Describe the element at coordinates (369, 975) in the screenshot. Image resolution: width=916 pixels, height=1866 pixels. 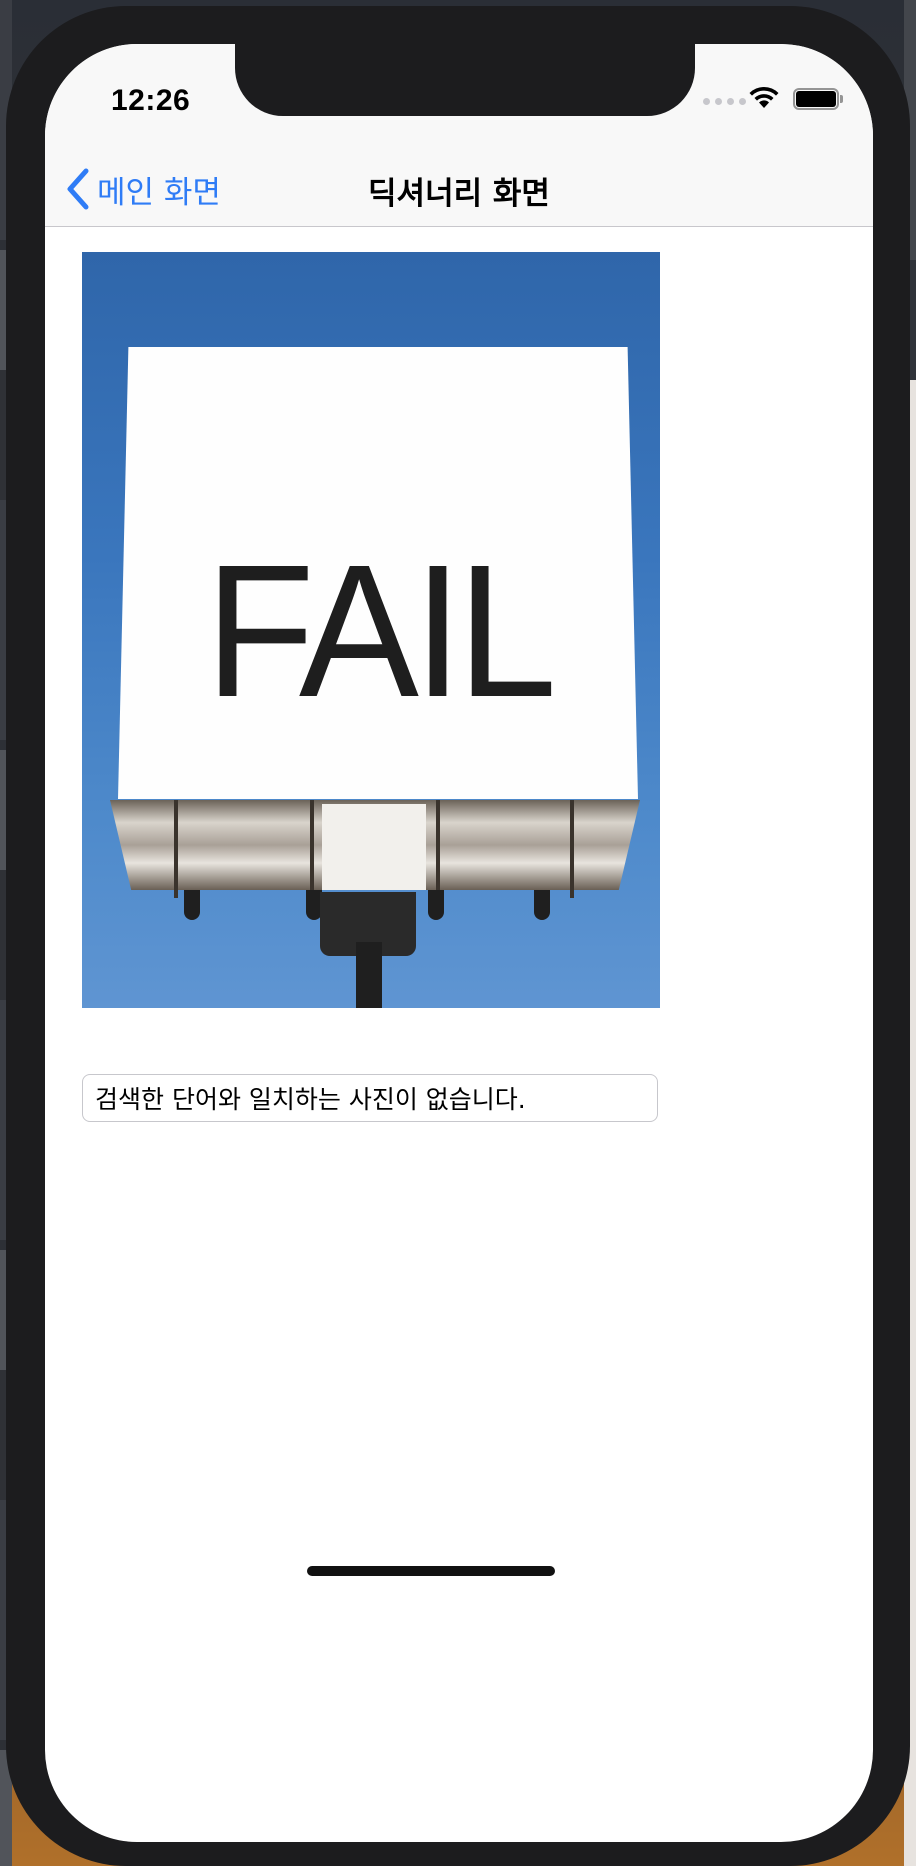
I see `billboard-pole` at that location.